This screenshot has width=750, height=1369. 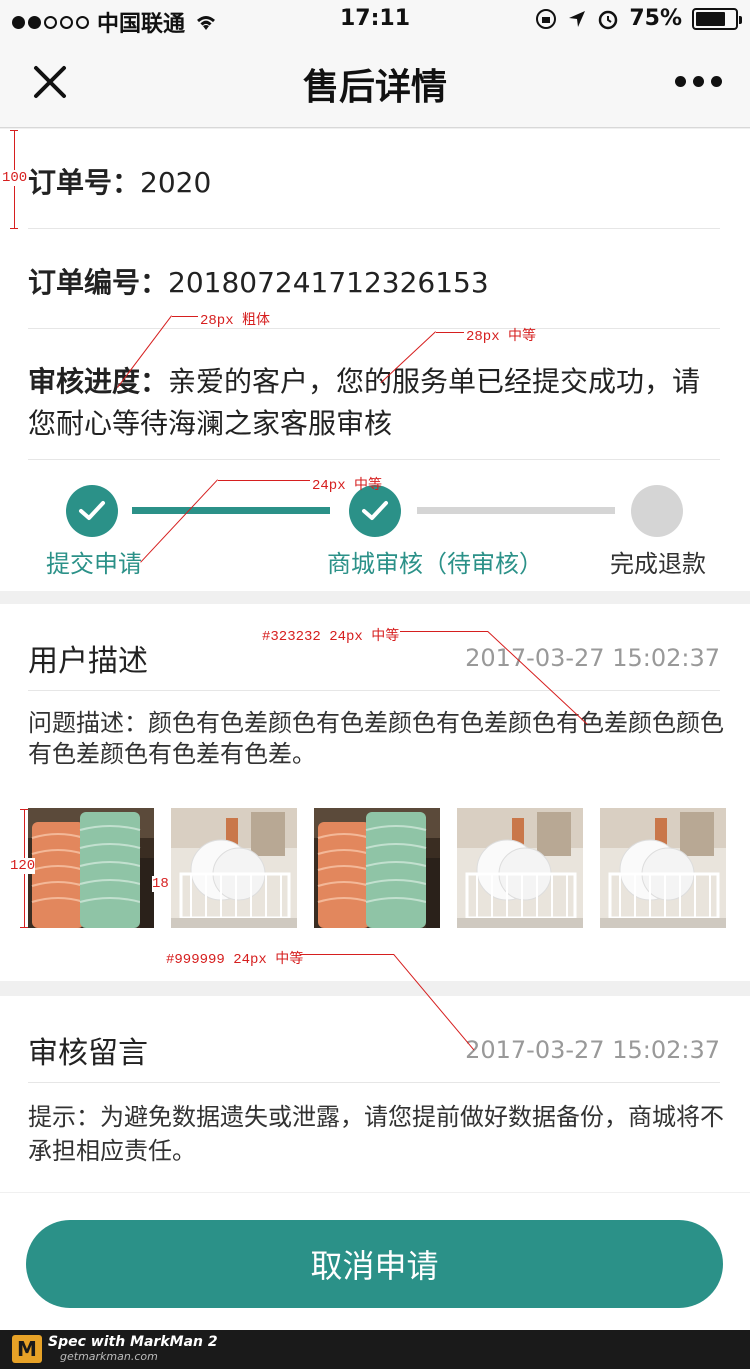 What do you see at coordinates (374, 1039) in the screenshot?
I see `review-message-header: 审核留言 2017-03-27 15:02:37` at bounding box center [374, 1039].